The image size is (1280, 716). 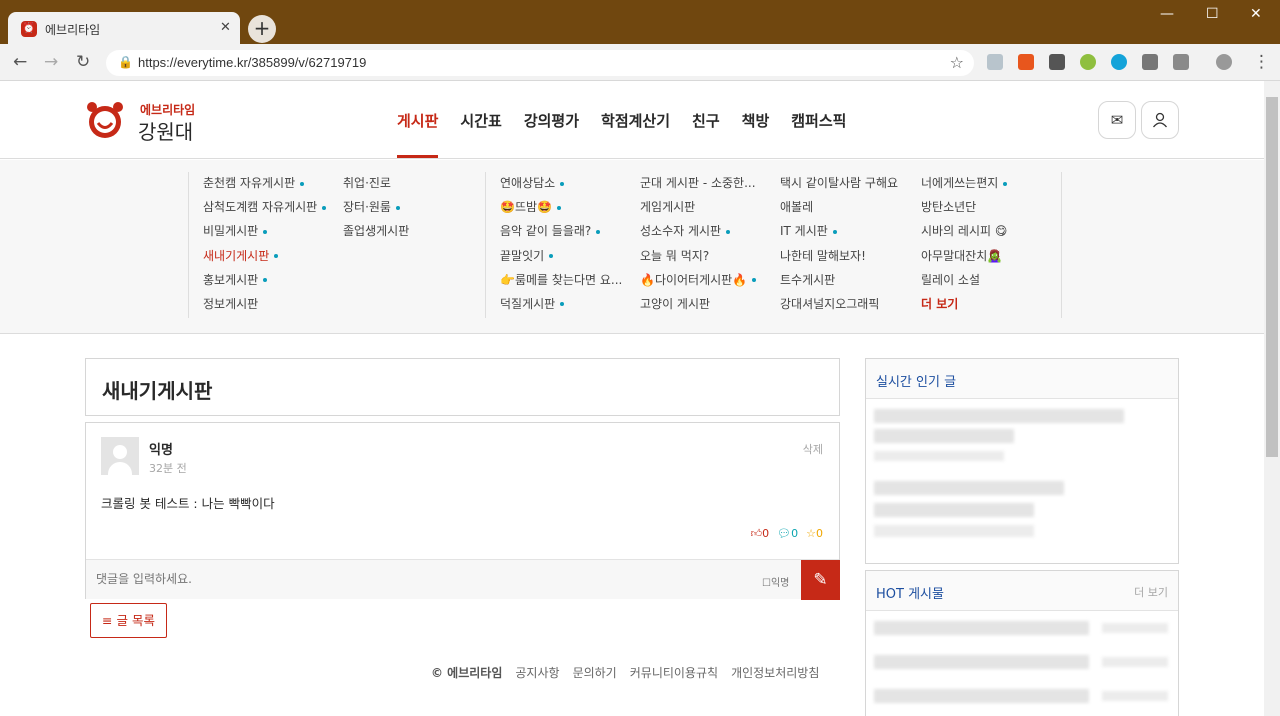 I want to click on board-link: 정보게시판, so click(x=264, y=307).